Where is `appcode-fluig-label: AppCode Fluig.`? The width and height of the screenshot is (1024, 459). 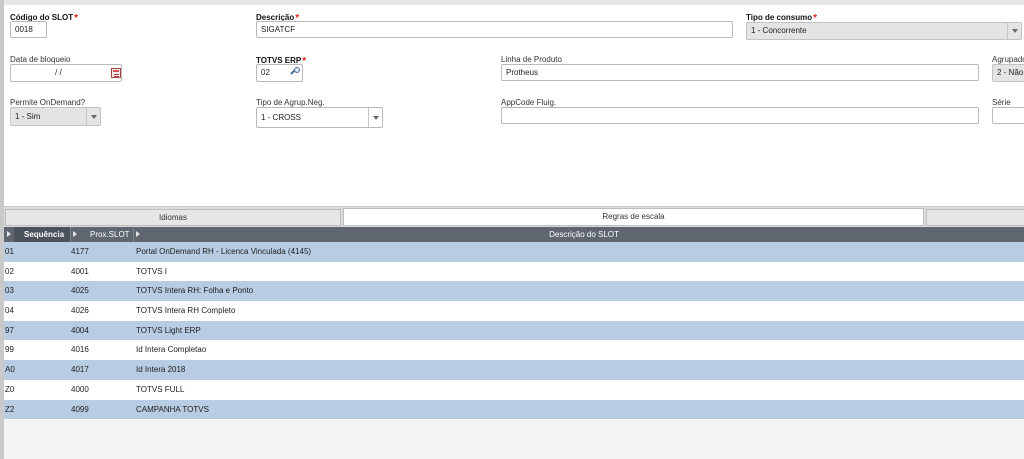 appcode-fluig-label: AppCode Fluig. is located at coordinates (529, 102).